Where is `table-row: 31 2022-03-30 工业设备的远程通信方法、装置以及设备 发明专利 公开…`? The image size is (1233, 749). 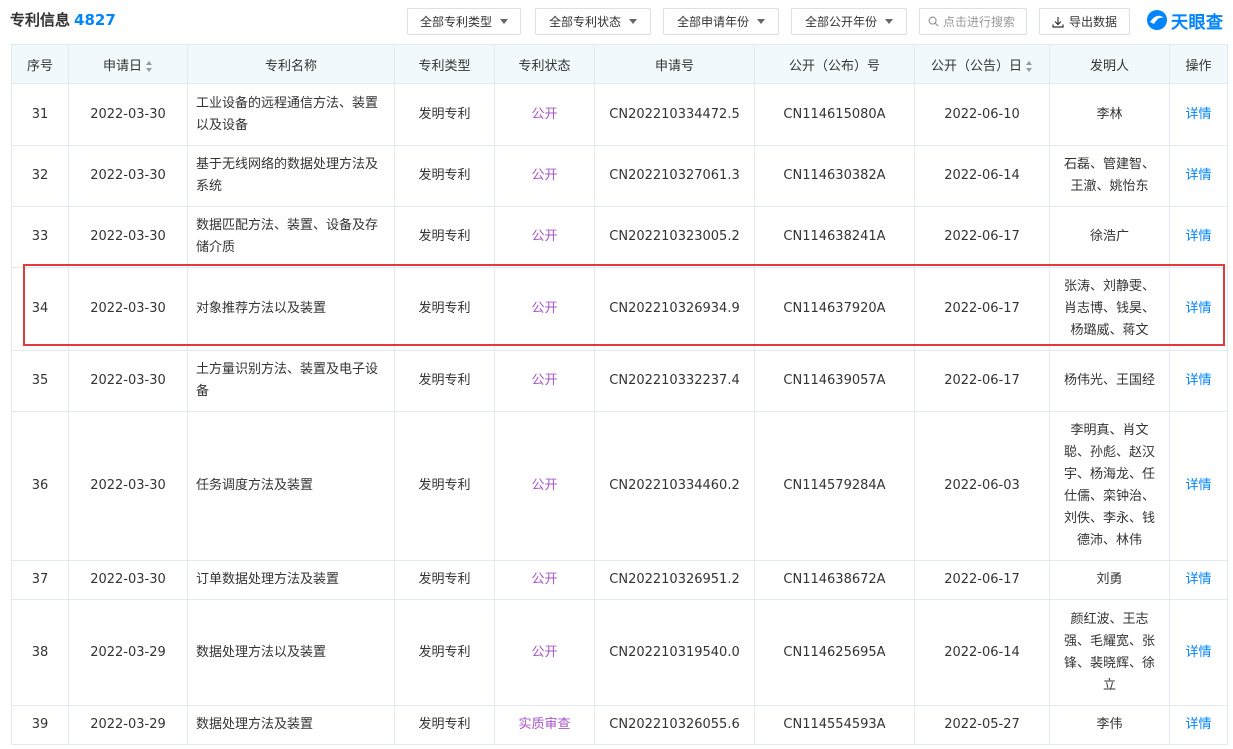 table-row: 31 2022-03-30 工业设备的远程通信方法、装置以及设备 发明专利 公开… is located at coordinates (619, 114).